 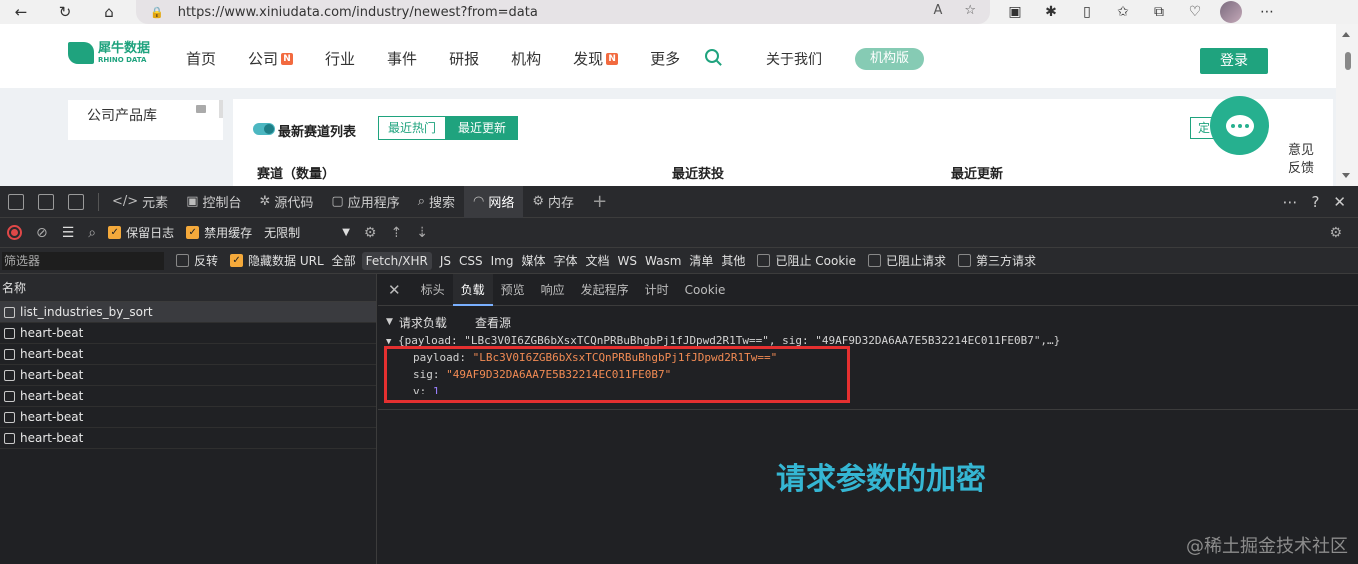 I want to click on filter-img: Img, so click(x=502, y=261).